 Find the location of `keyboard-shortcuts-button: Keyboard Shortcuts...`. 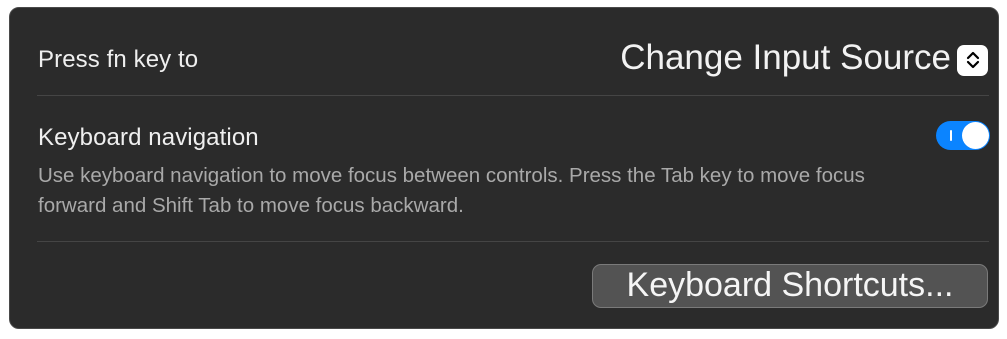

keyboard-shortcuts-button: Keyboard Shortcuts... is located at coordinates (790, 286).